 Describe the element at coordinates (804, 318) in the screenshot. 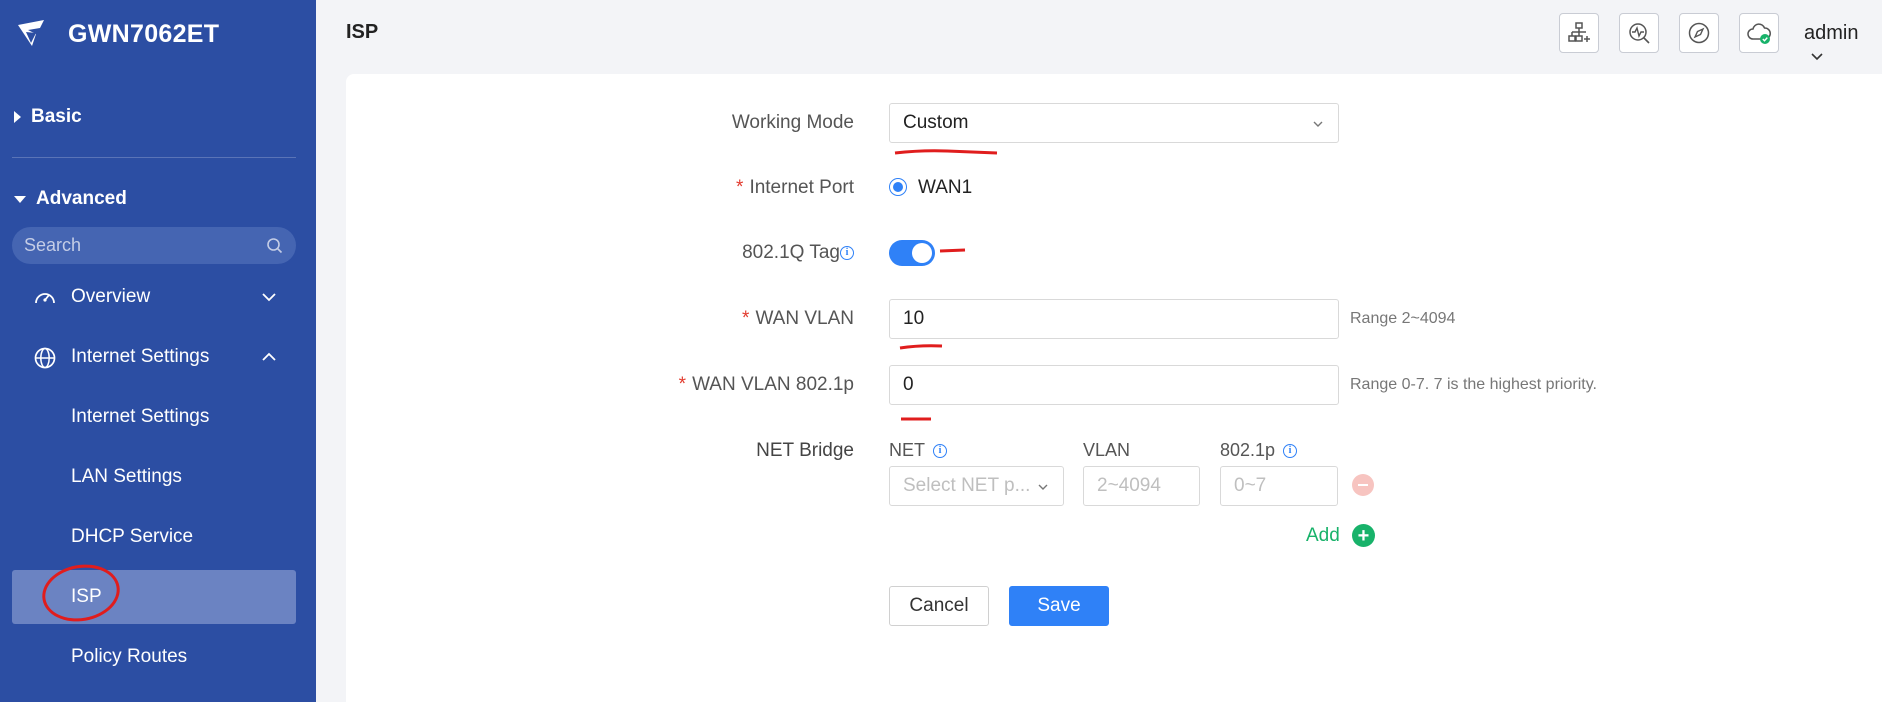

I see `wan-vlan-label-text: WAN VLAN` at that location.